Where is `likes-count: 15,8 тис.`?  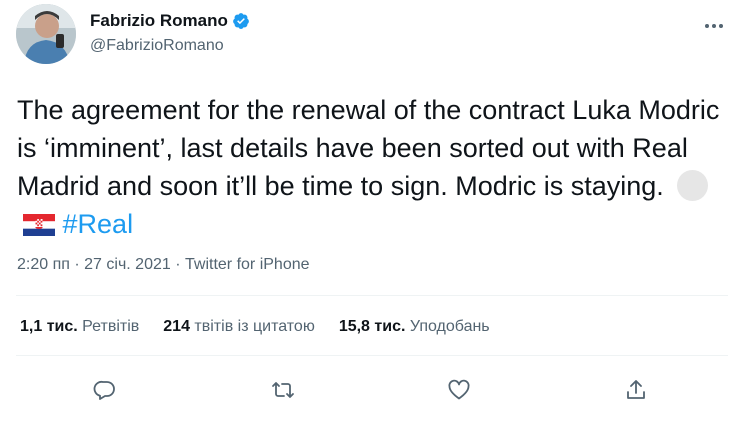
likes-count: 15,8 тис. is located at coordinates (372, 326).